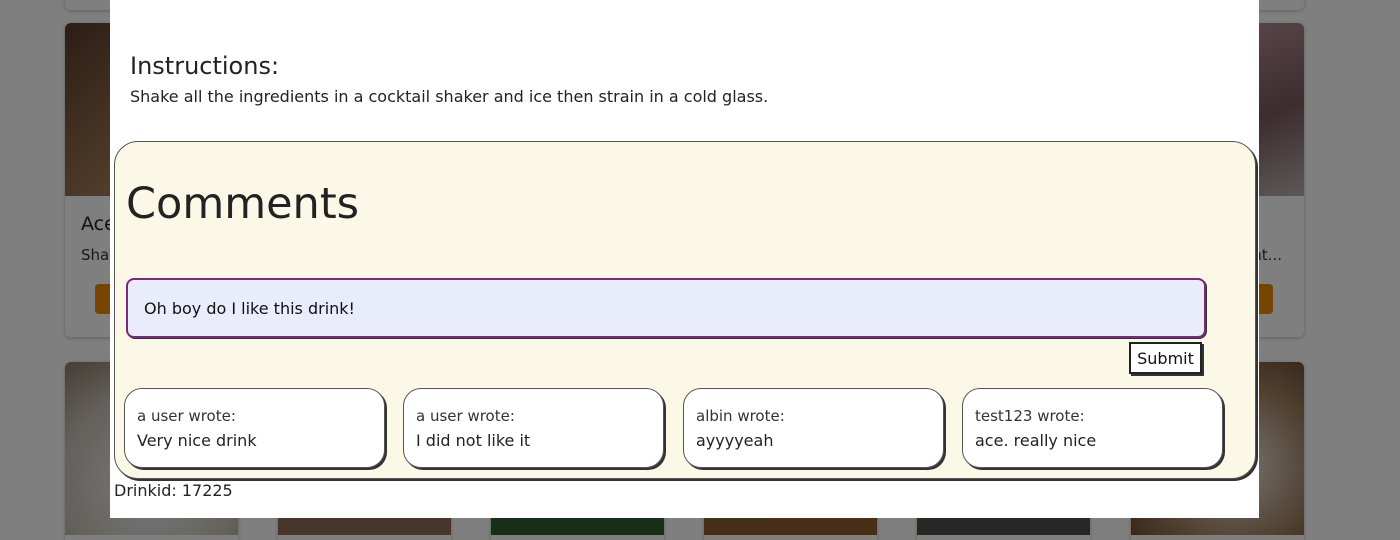 The width and height of the screenshot is (1400, 540). What do you see at coordinates (533, 428) in the screenshot?
I see `comment-card: a user wrote: I did not like it` at bounding box center [533, 428].